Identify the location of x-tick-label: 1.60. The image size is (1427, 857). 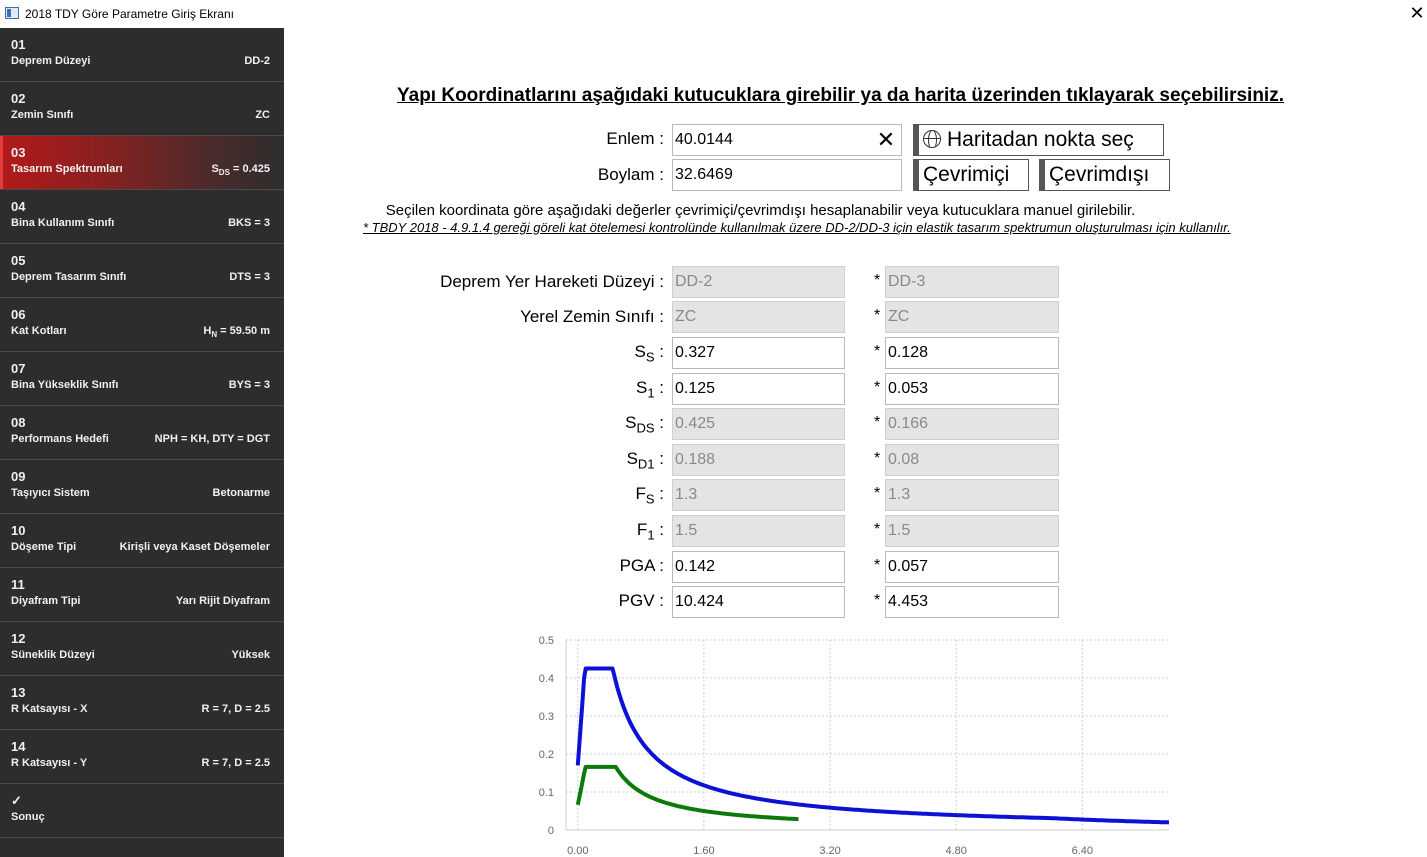
(703, 851).